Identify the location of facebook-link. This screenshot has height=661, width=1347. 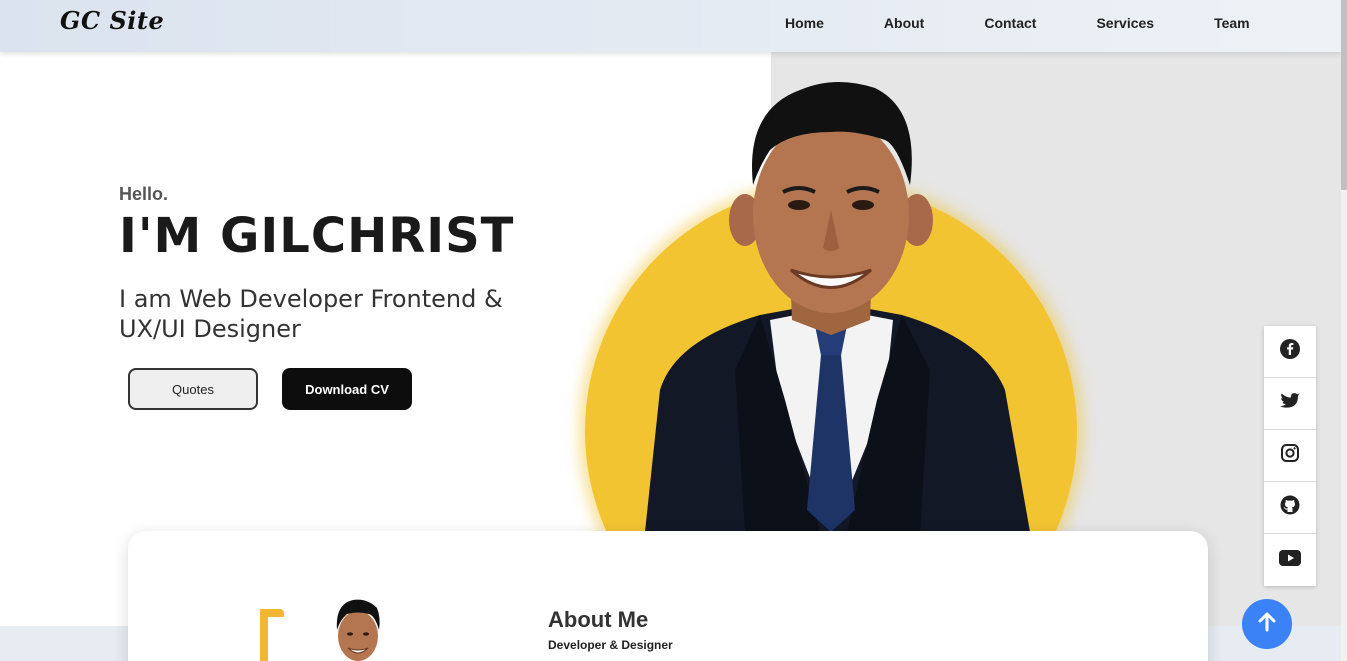
(1290, 352).